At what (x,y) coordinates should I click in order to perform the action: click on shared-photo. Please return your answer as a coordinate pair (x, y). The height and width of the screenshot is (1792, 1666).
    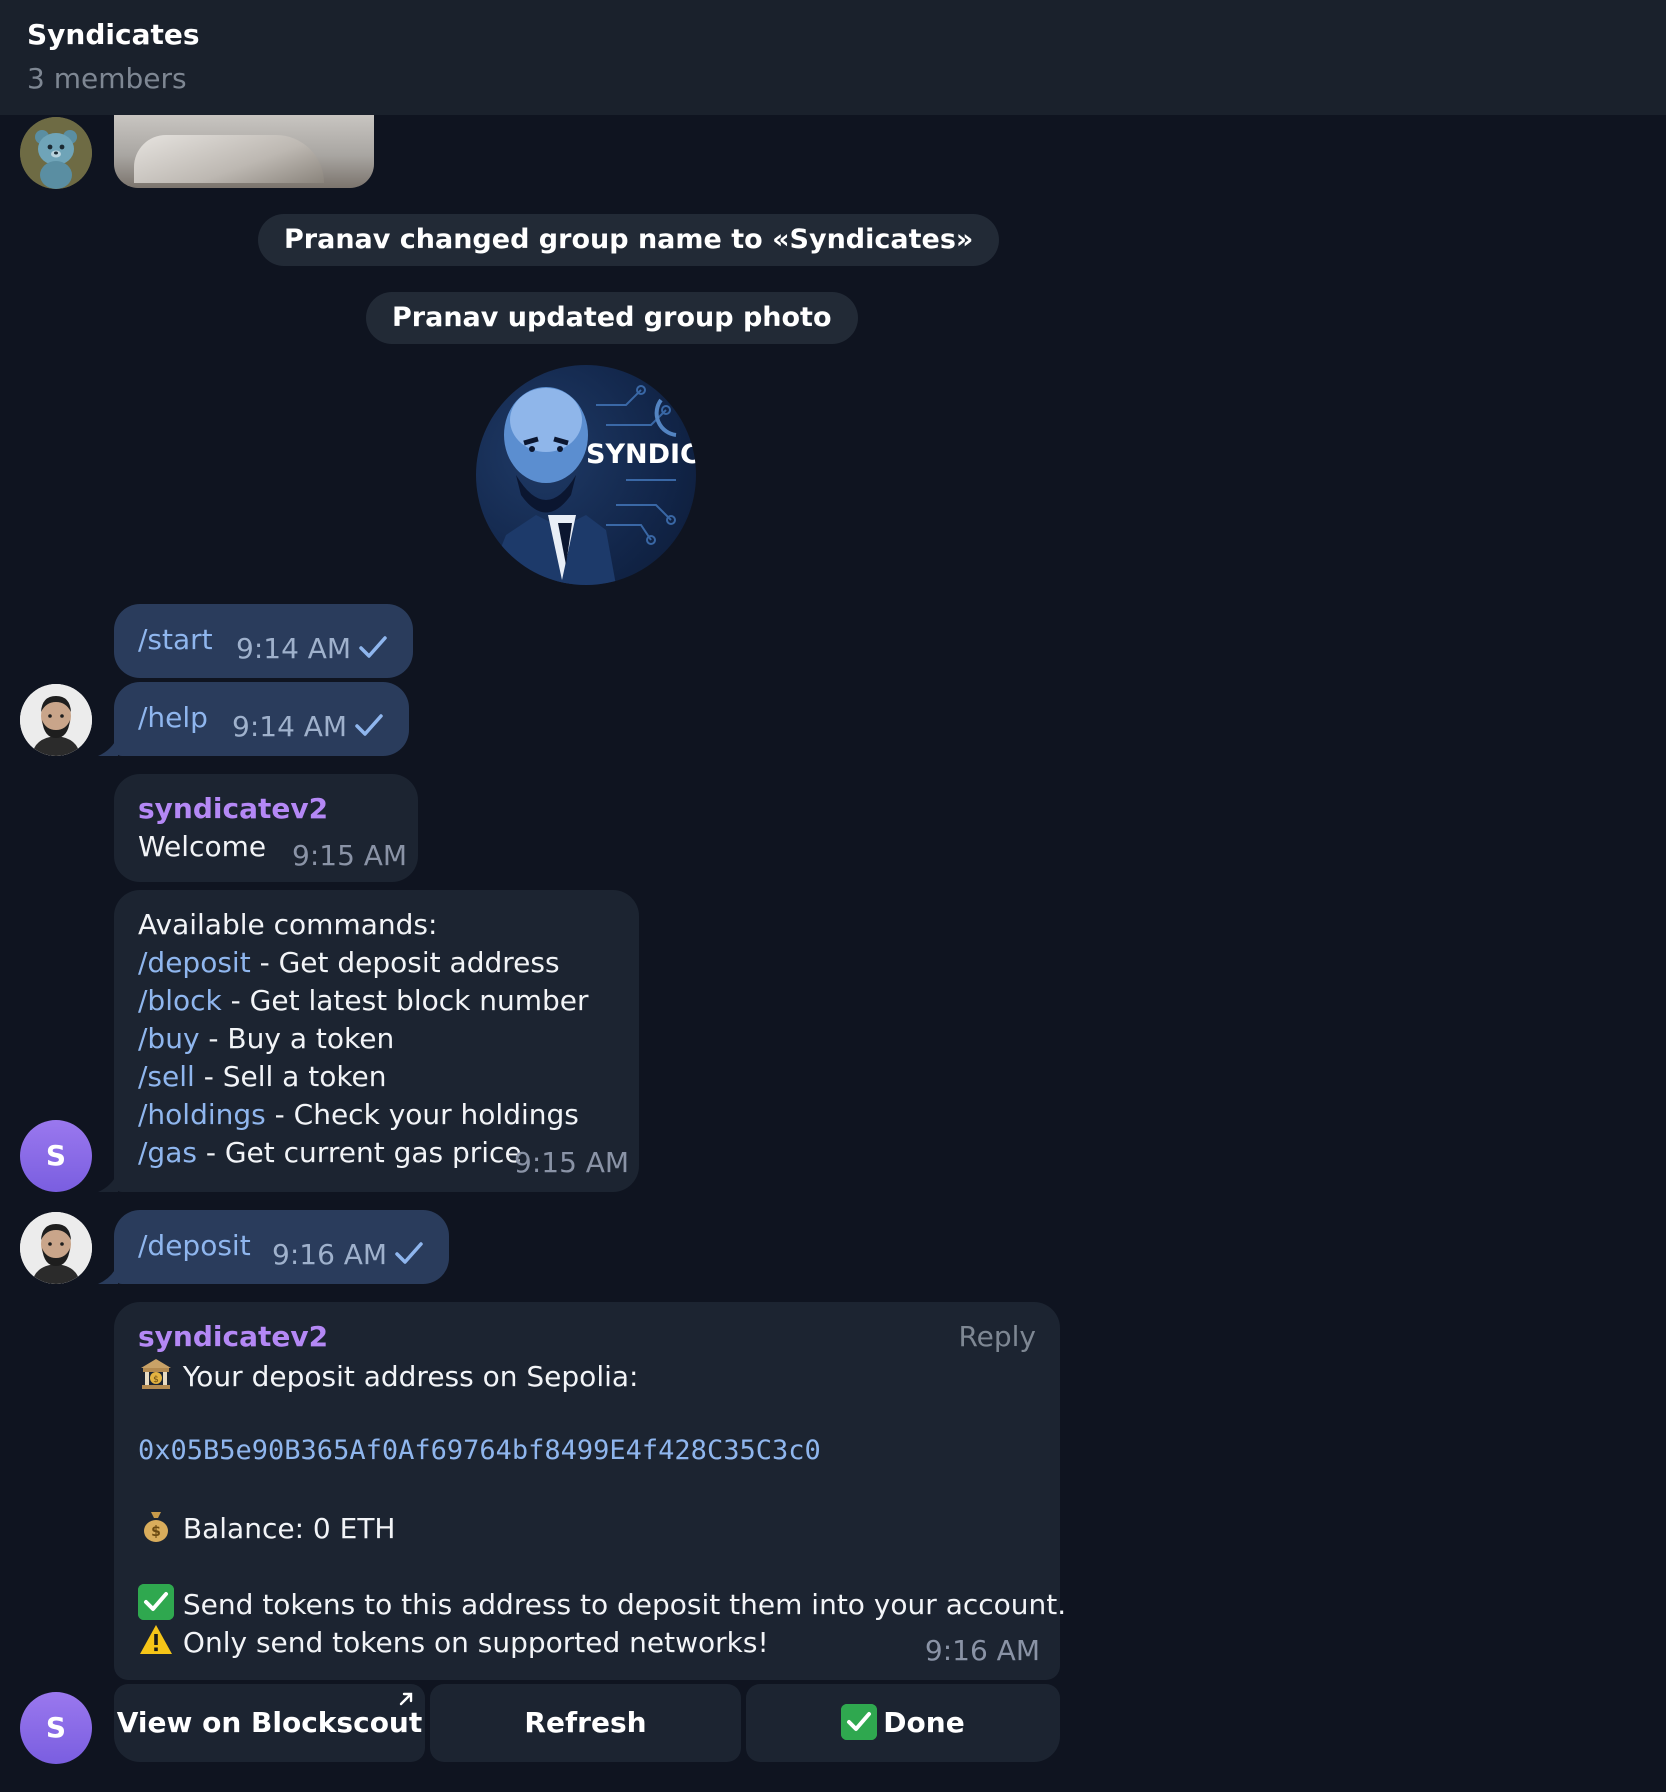
    Looking at the image, I should click on (244, 151).